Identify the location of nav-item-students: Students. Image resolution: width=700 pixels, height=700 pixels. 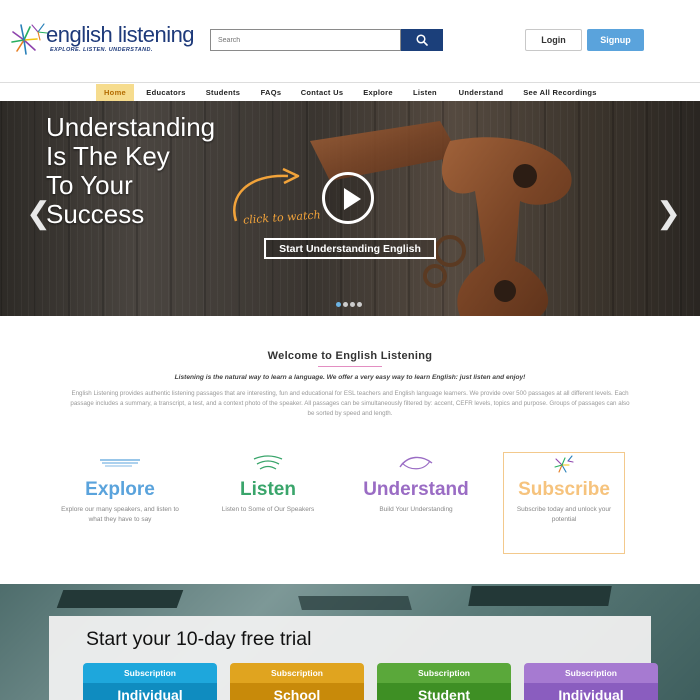
(223, 92).